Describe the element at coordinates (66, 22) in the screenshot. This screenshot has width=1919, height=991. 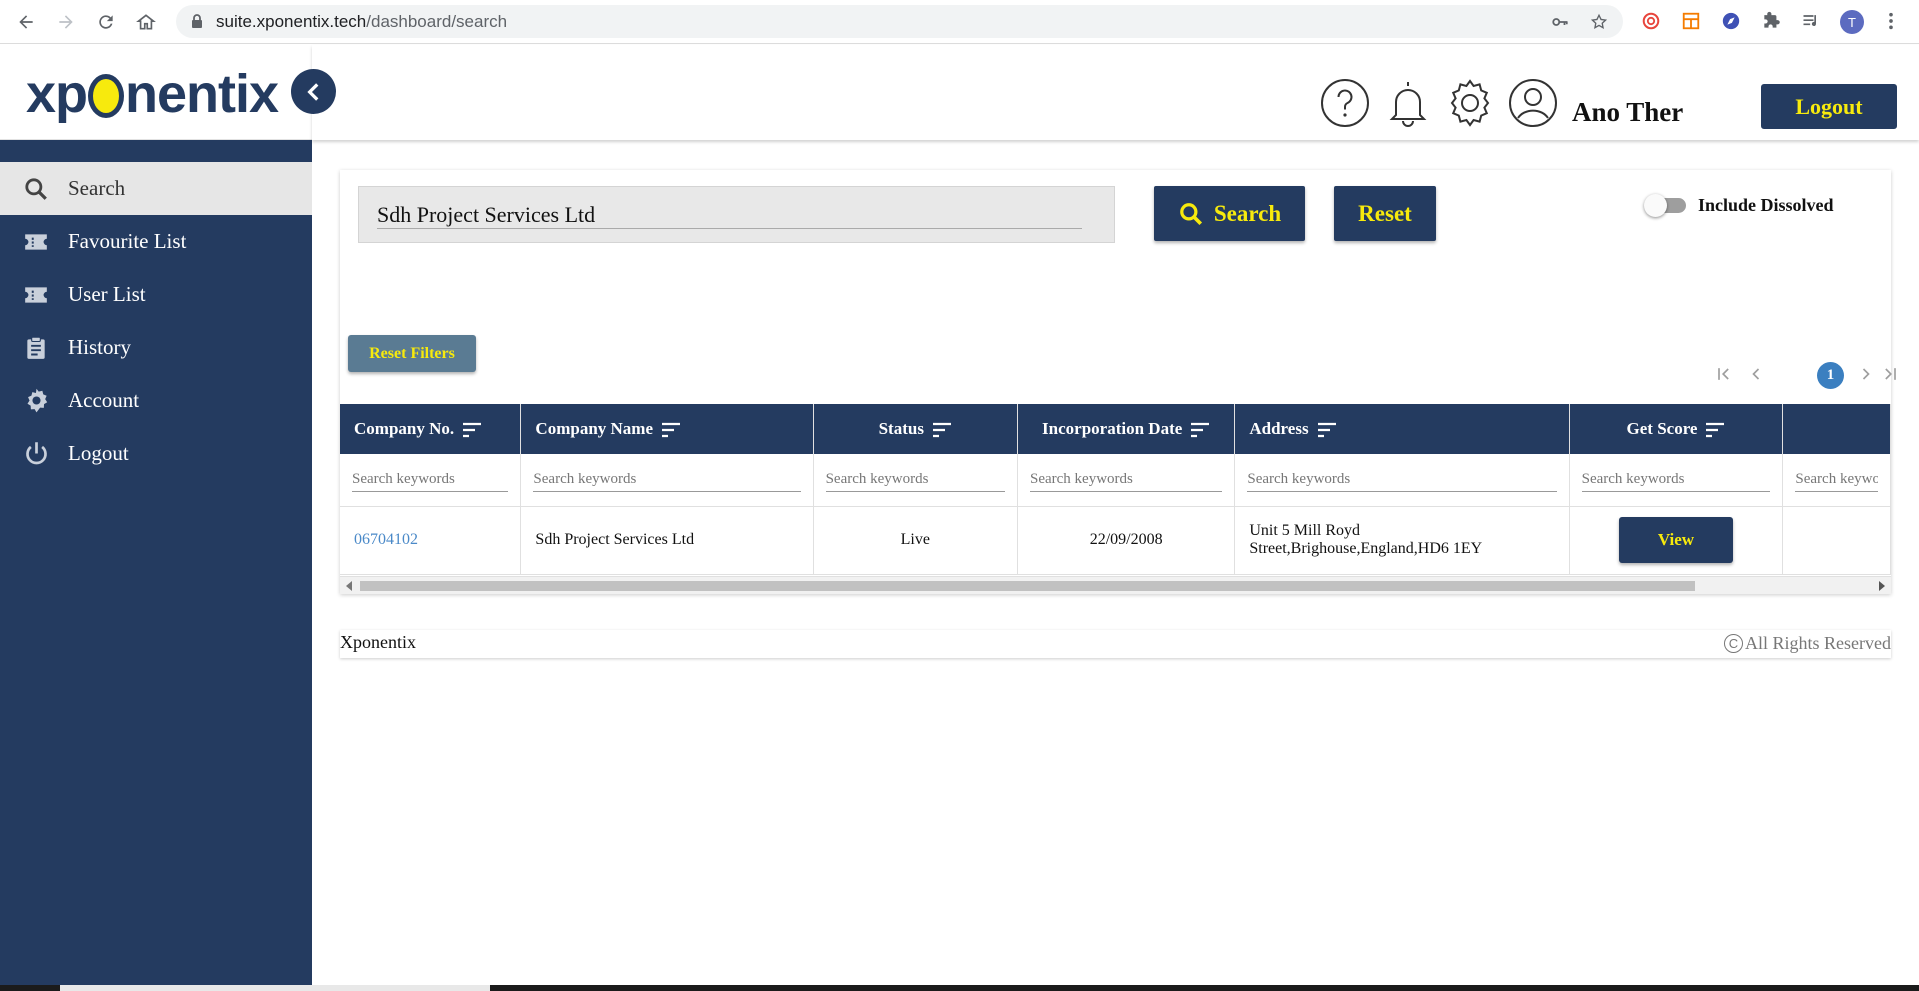
I see `forward-arrow-icon` at that location.